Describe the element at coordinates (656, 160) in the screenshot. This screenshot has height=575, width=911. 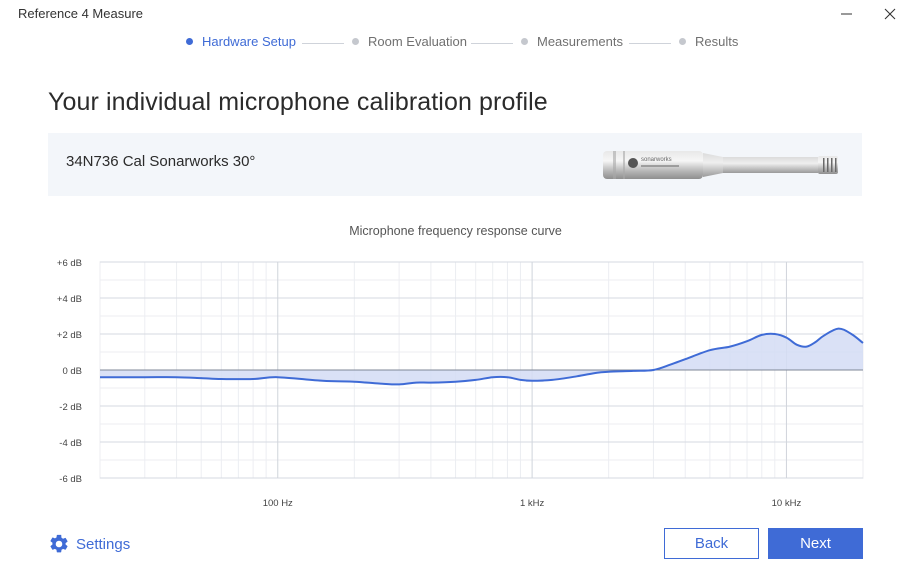
I see `microphone-brand: sonarworks` at that location.